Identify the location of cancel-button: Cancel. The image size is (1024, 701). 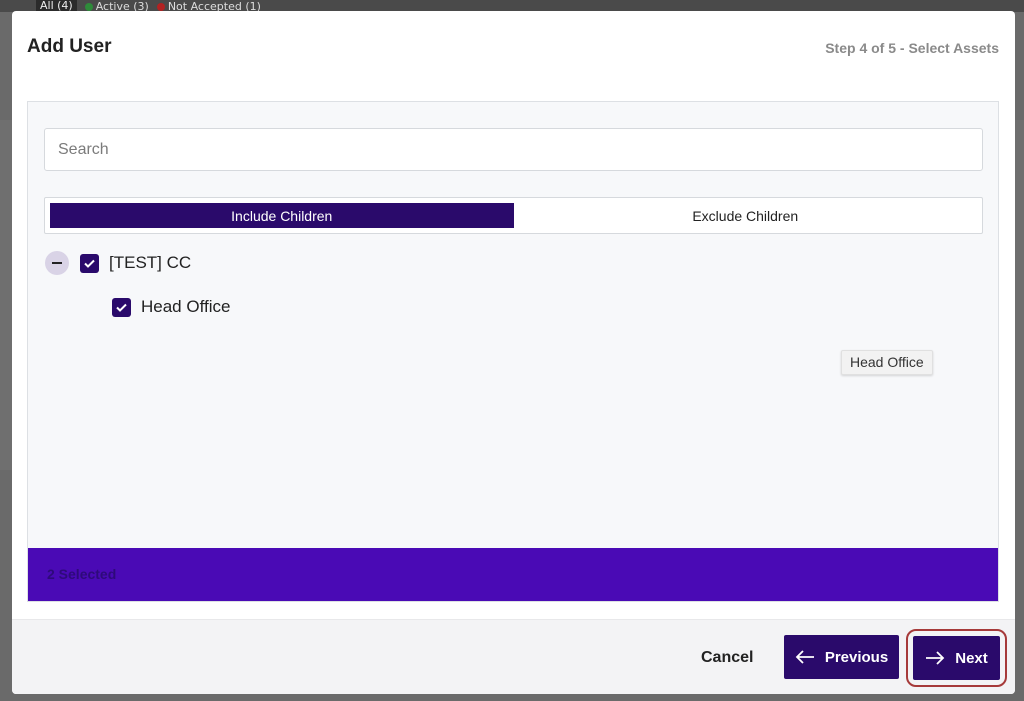
(727, 658).